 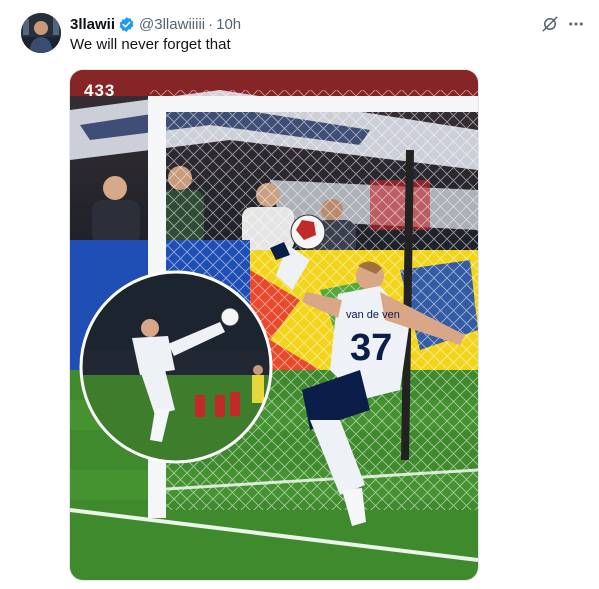 What do you see at coordinates (373, 315) in the screenshot?
I see `shirt-name: van de ven` at bounding box center [373, 315].